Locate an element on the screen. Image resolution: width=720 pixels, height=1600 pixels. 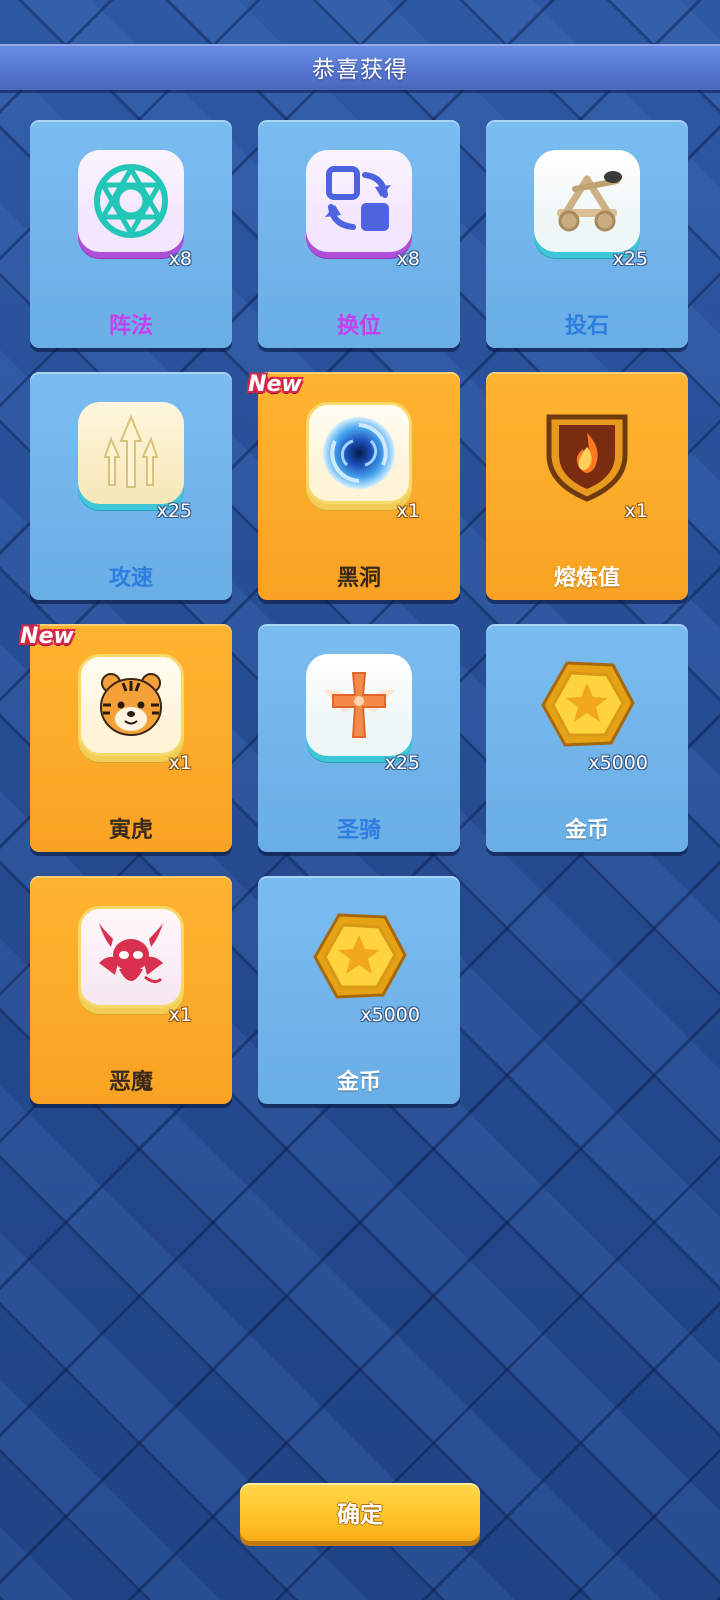
reward-card: x8 换位 is located at coordinates (359, 234).